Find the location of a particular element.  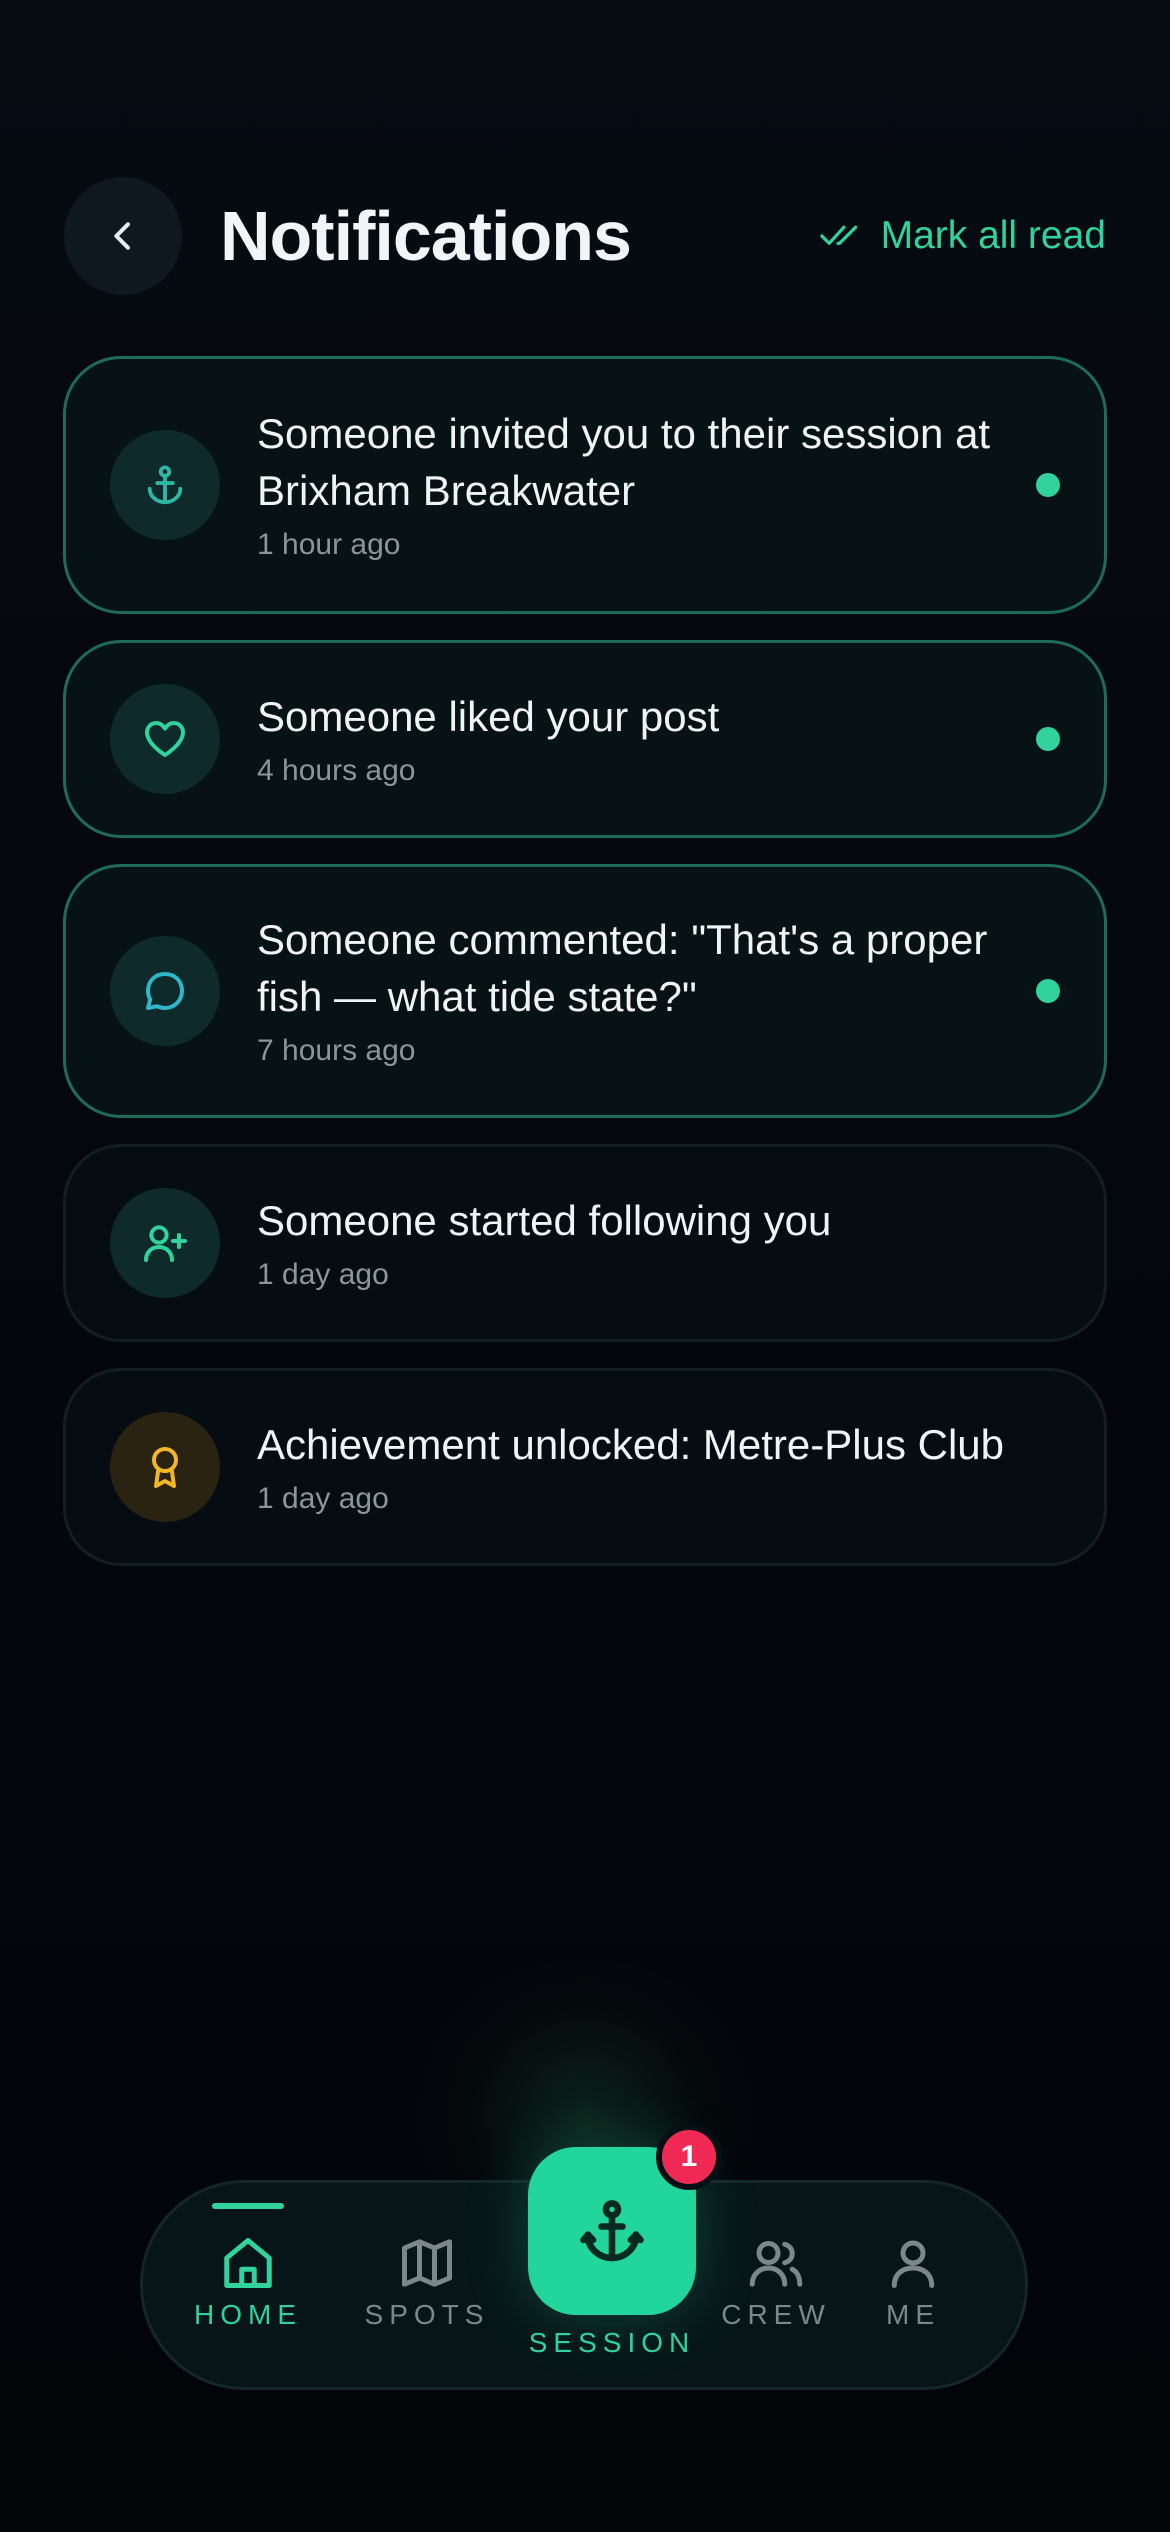

active-indicator is located at coordinates (248, 2206).